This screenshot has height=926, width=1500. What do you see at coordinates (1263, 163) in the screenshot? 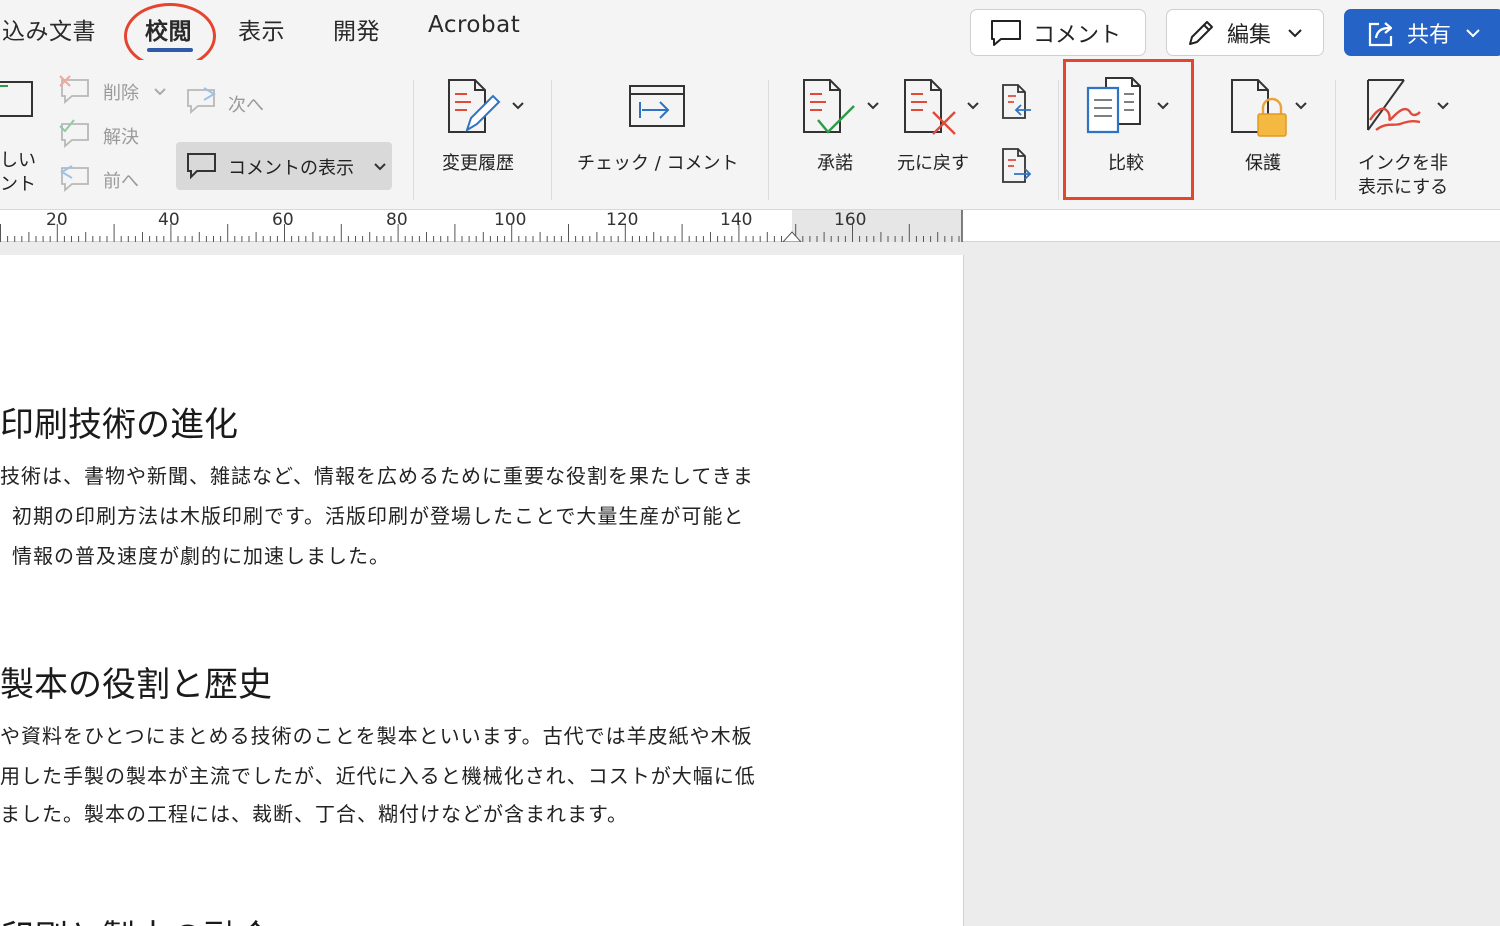
I see `protect-label: 保護` at bounding box center [1263, 163].